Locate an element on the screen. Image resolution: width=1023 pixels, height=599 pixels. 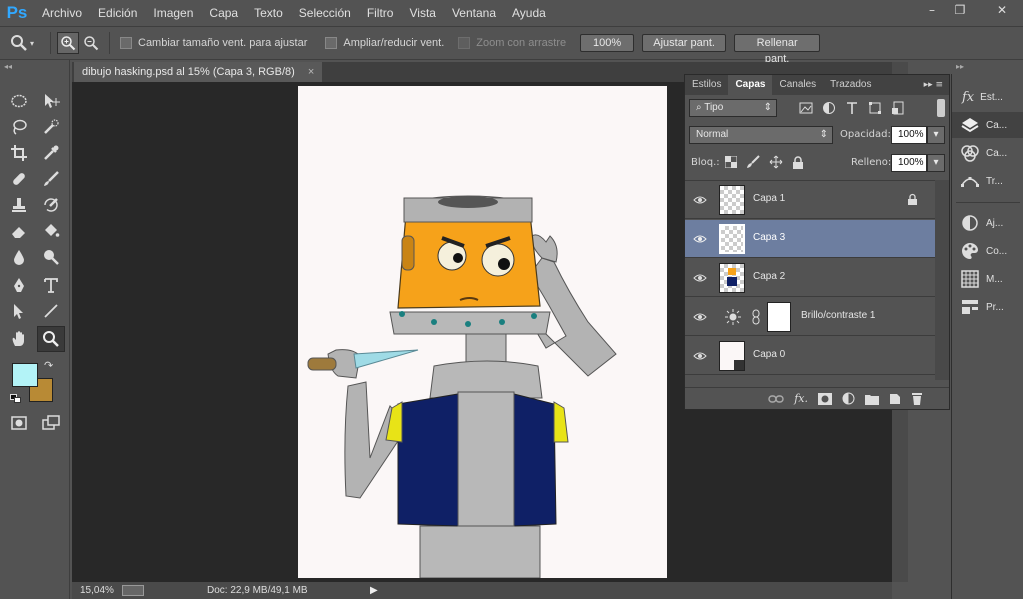
new-layer-icon is located at coordinates (895, 399).